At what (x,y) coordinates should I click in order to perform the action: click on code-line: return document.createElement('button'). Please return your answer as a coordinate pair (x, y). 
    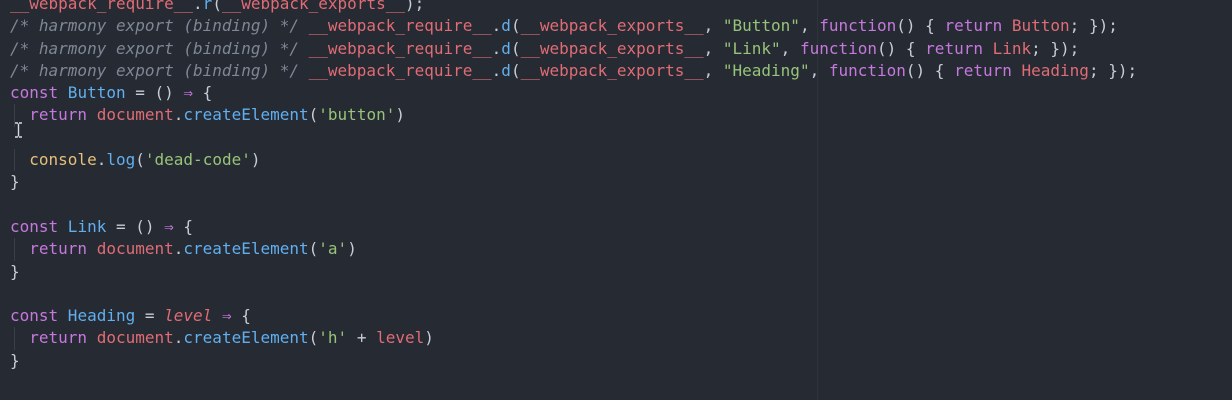
    Looking at the image, I should click on (573, 115).